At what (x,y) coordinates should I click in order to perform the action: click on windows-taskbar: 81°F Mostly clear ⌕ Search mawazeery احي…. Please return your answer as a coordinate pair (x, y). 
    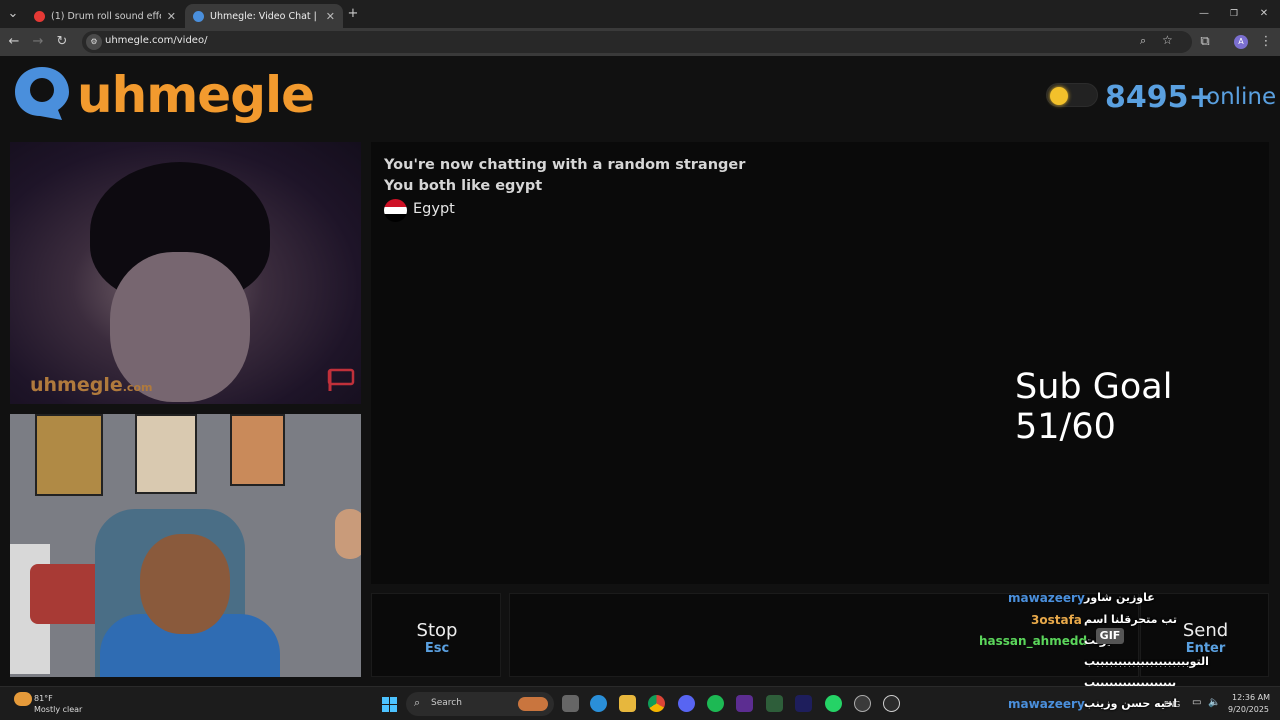
    Looking at the image, I should click on (640, 703).